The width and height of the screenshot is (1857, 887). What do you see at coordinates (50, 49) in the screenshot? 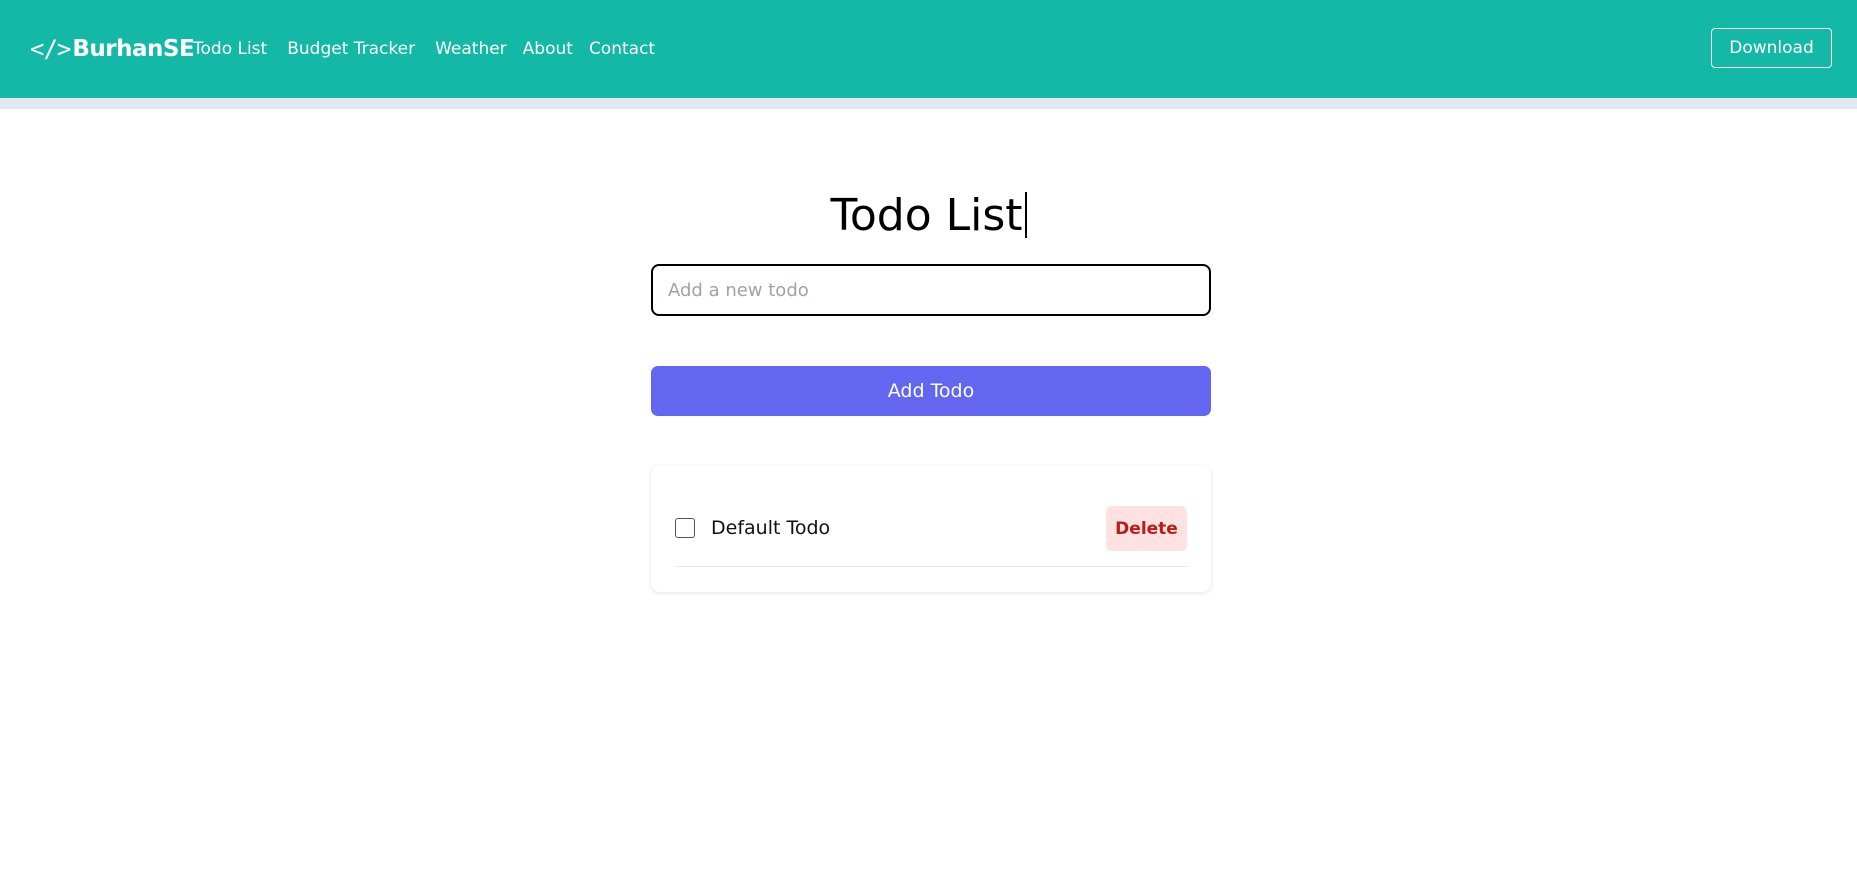
I see `code-icon: </>` at bounding box center [50, 49].